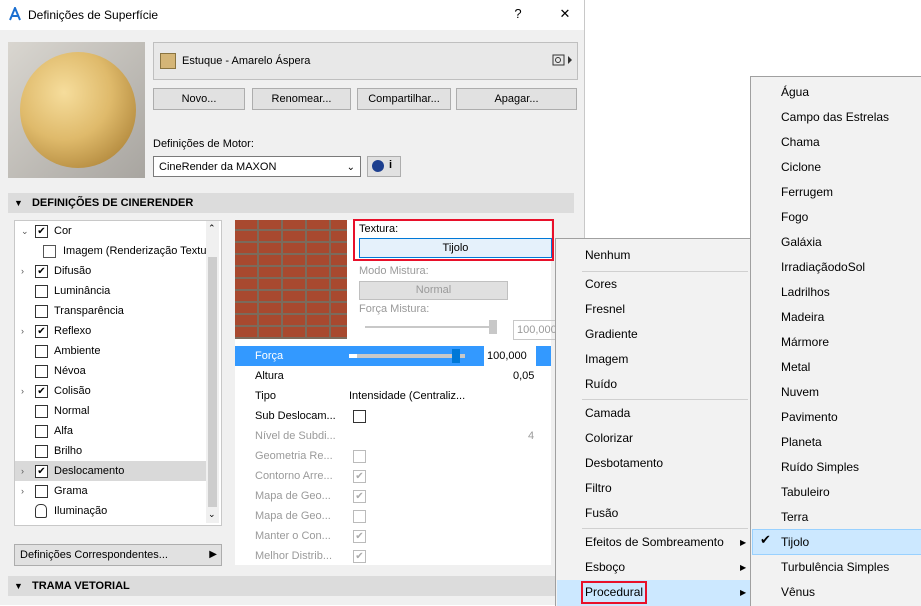 The image size is (921, 606). I want to click on help-button: ?, so click(518, 15).